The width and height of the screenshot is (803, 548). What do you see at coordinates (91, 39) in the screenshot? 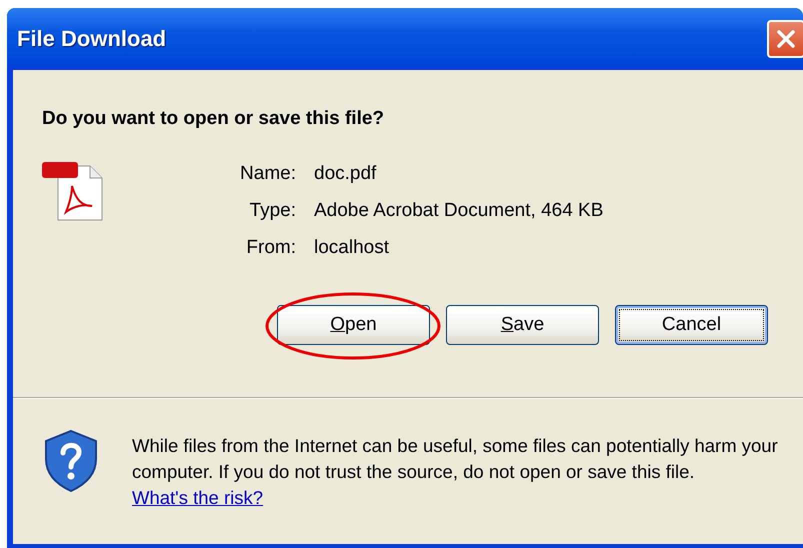
I see `window-title: File Download` at bounding box center [91, 39].